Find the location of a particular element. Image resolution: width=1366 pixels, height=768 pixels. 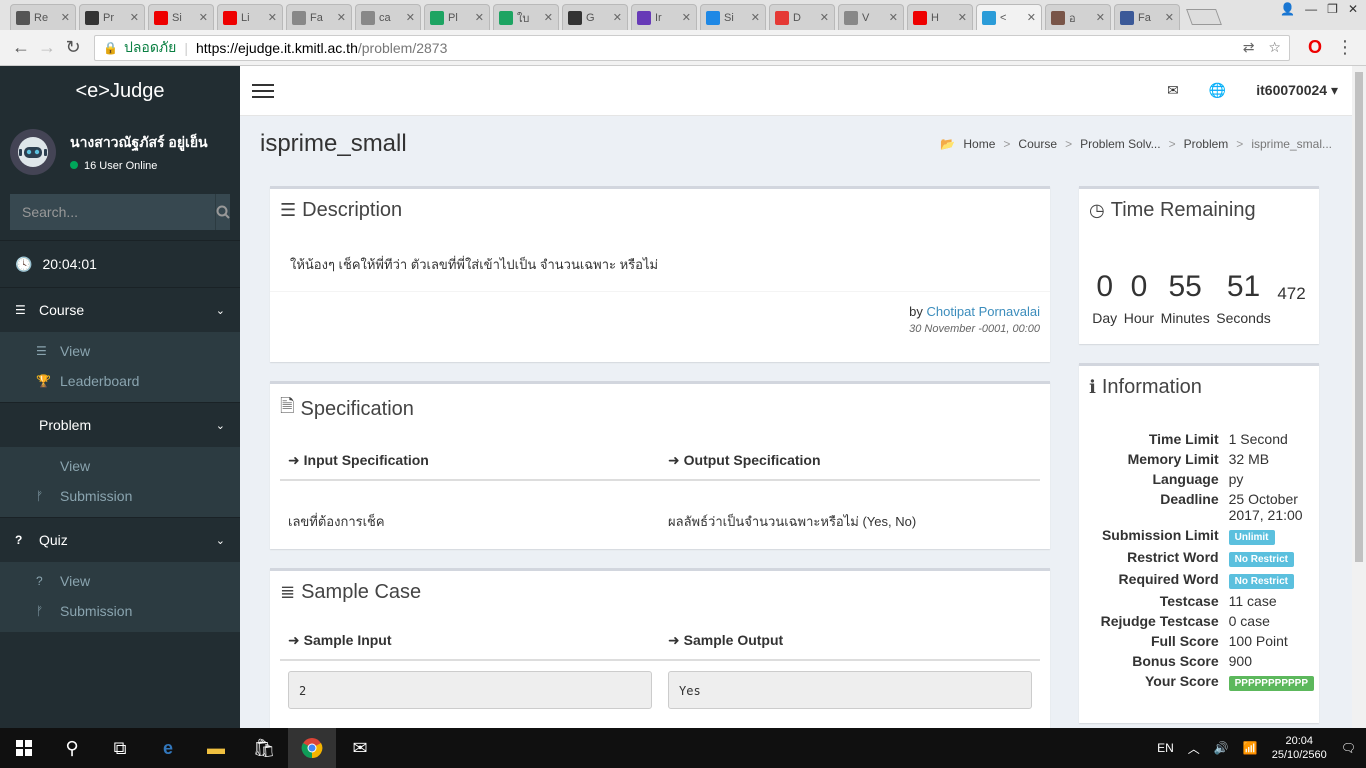

mail-icon: ✉ is located at coordinates (360, 748).